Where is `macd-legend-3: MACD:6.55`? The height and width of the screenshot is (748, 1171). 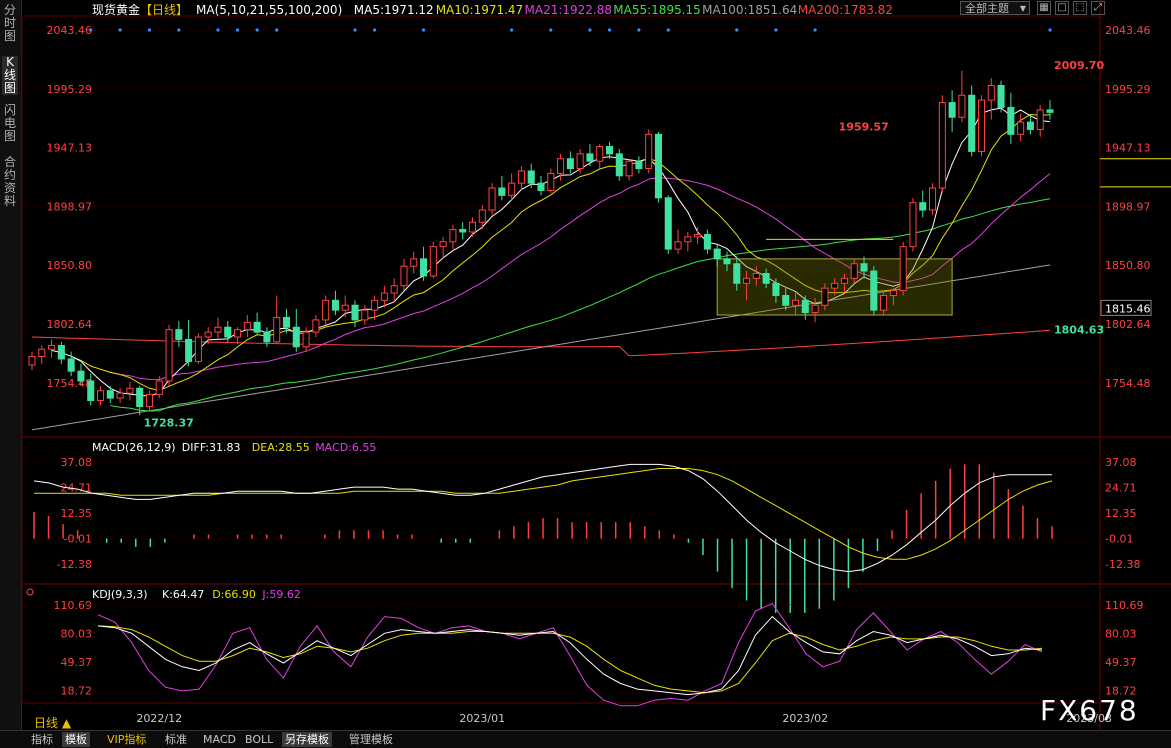
macd-legend-3: MACD:6.55 is located at coordinates (345, 447).